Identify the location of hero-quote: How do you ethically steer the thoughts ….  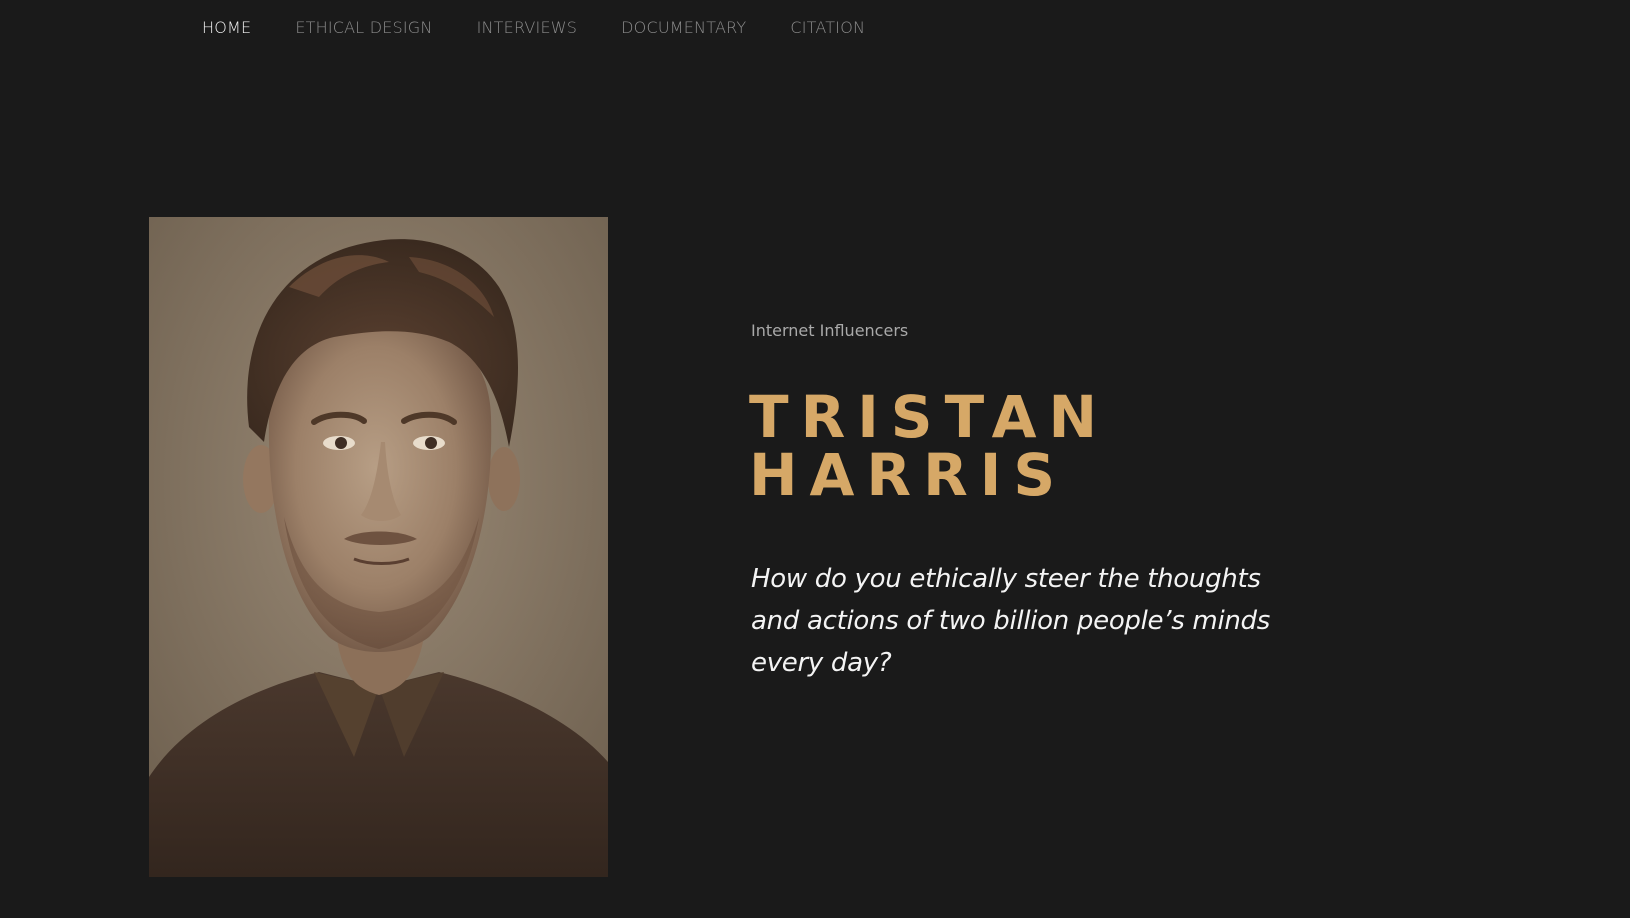
(1011, 621).